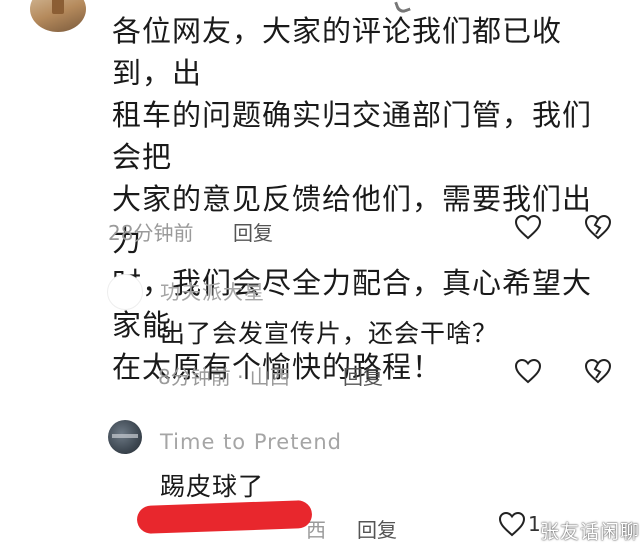 This screenshot has height=552, width=640. What do you see at coordinates (352, 136) in the screenshot?
I see `comment-line: 租车的问题确实归交通部门管，我们会把` at bounding box center [352, 136].